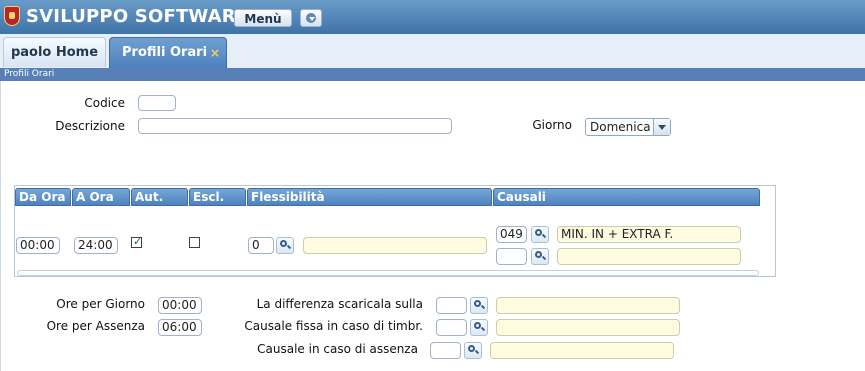 The image size is (865, 371). What do you see at coordinates (95, 326) in the screenshot?
I see `ore-assenza-label: Ore per Assenza` at bounding box center [95, 326].